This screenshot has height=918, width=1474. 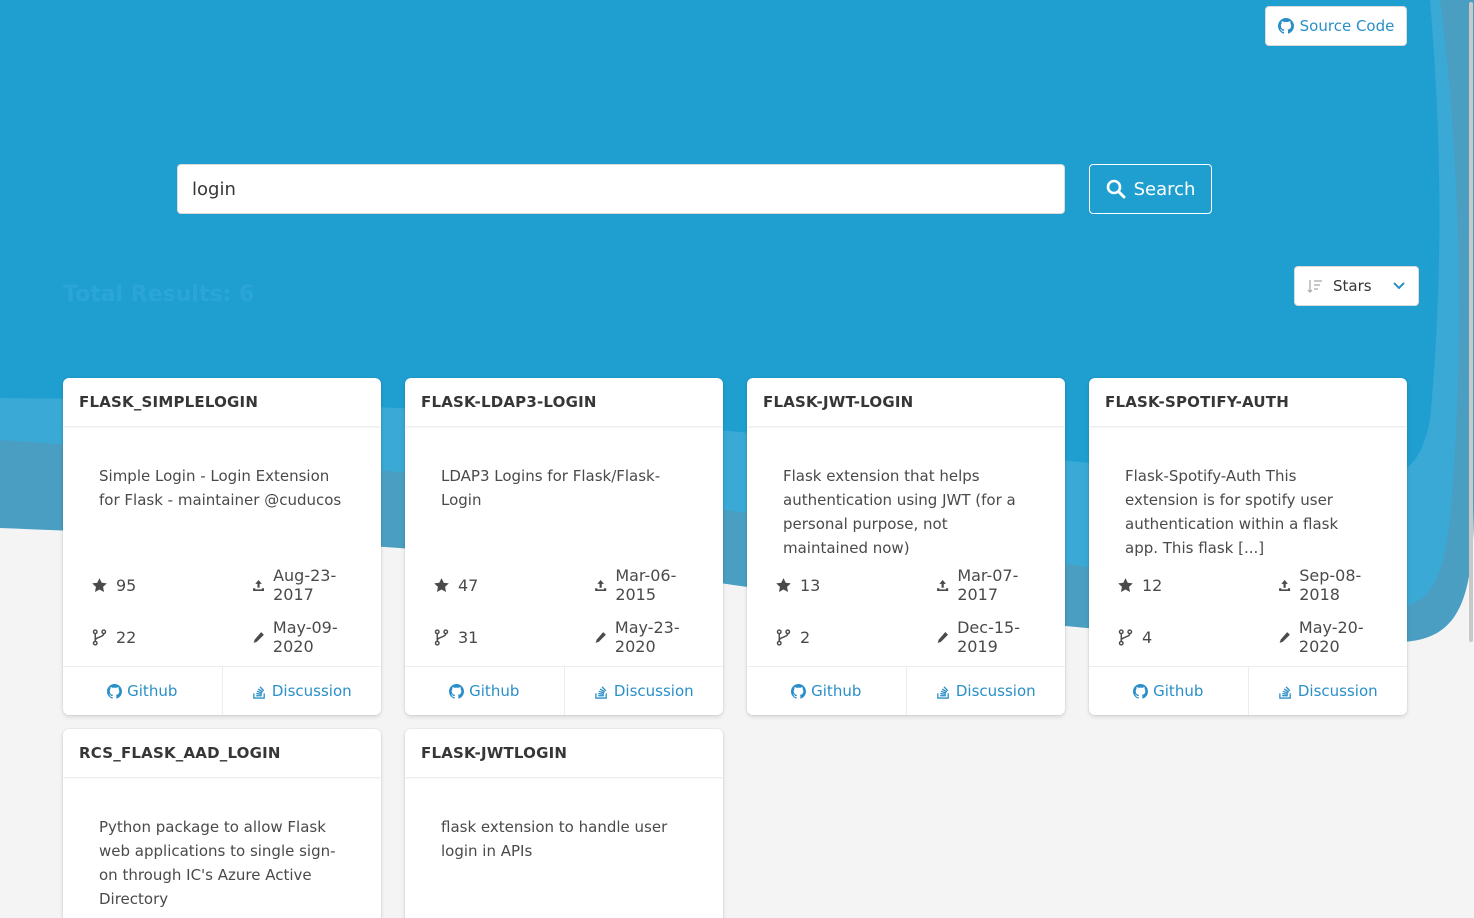 What do you see at coordinates (1182, 637) in the screenshot?
I see `forks-stat: 4` at bounding box center [1182, 637].